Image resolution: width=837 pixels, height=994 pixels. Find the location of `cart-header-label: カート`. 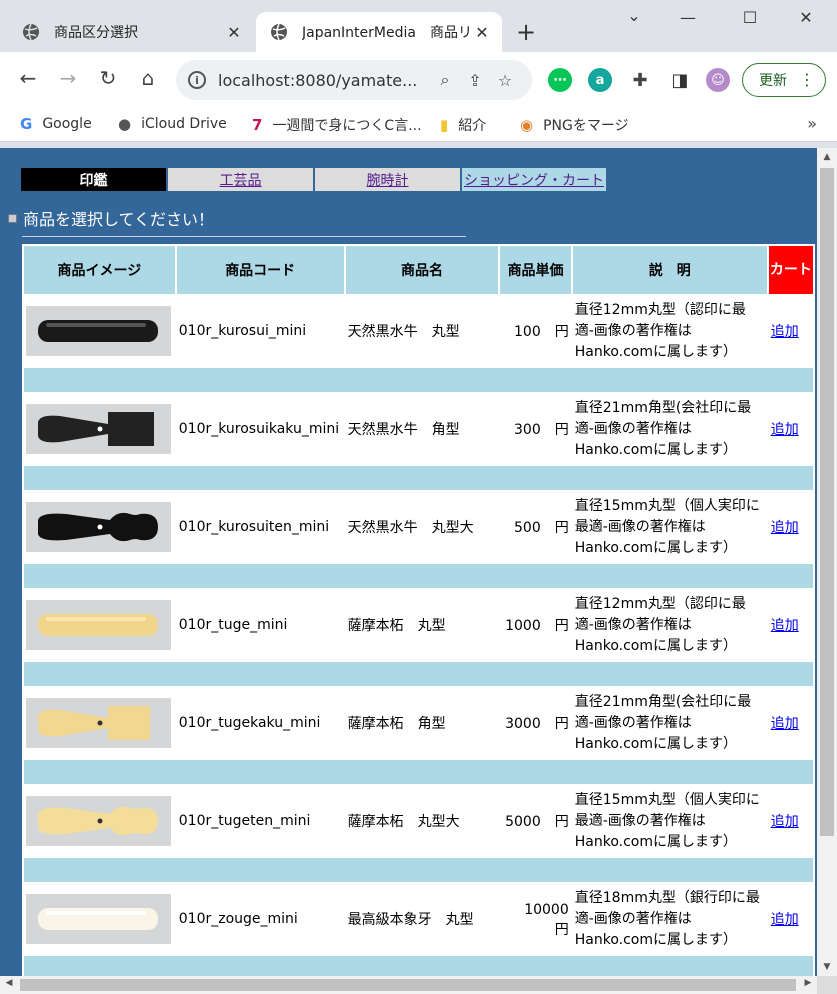

cart-header-label: カート is located at coordinates (790, 270).